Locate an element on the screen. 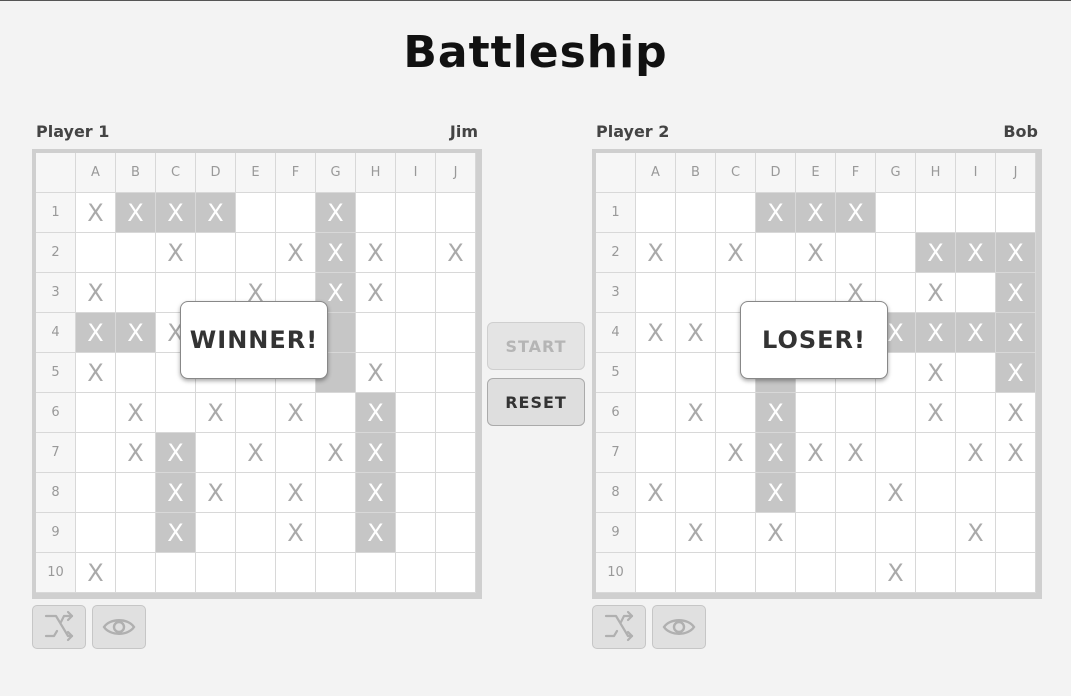 The width and height of the screenshot is (1071, 696). reset-button: RESET is located at coordinates (536, 402).